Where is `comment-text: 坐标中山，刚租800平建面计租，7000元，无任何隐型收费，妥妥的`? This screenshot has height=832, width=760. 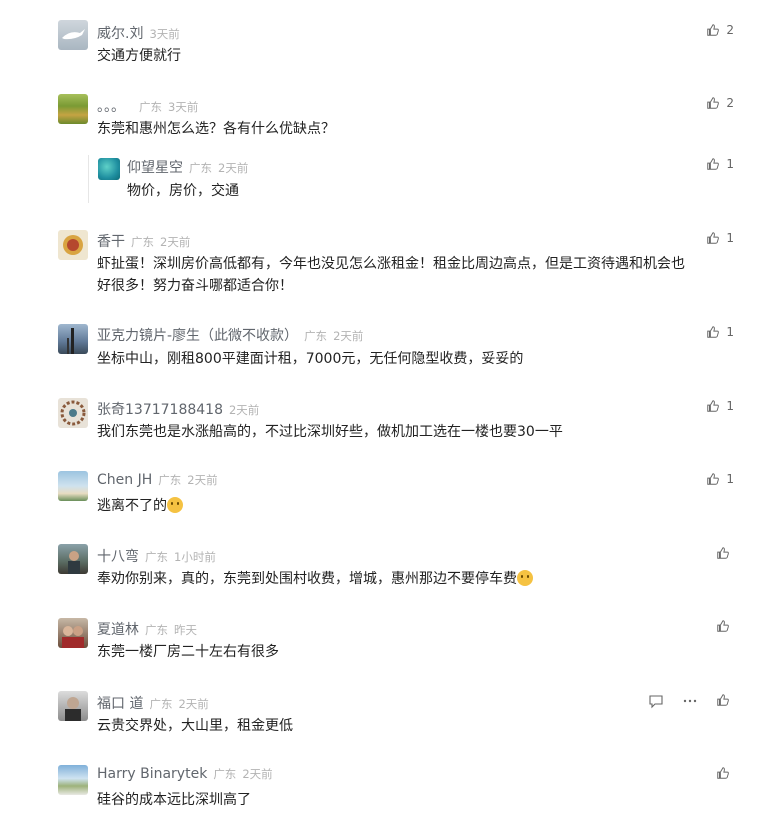
comment-text: 坐标中山，刚租800平建面计租，7000元，无任何隐型收费，妥妥的 is located at coordinates (310, 359).